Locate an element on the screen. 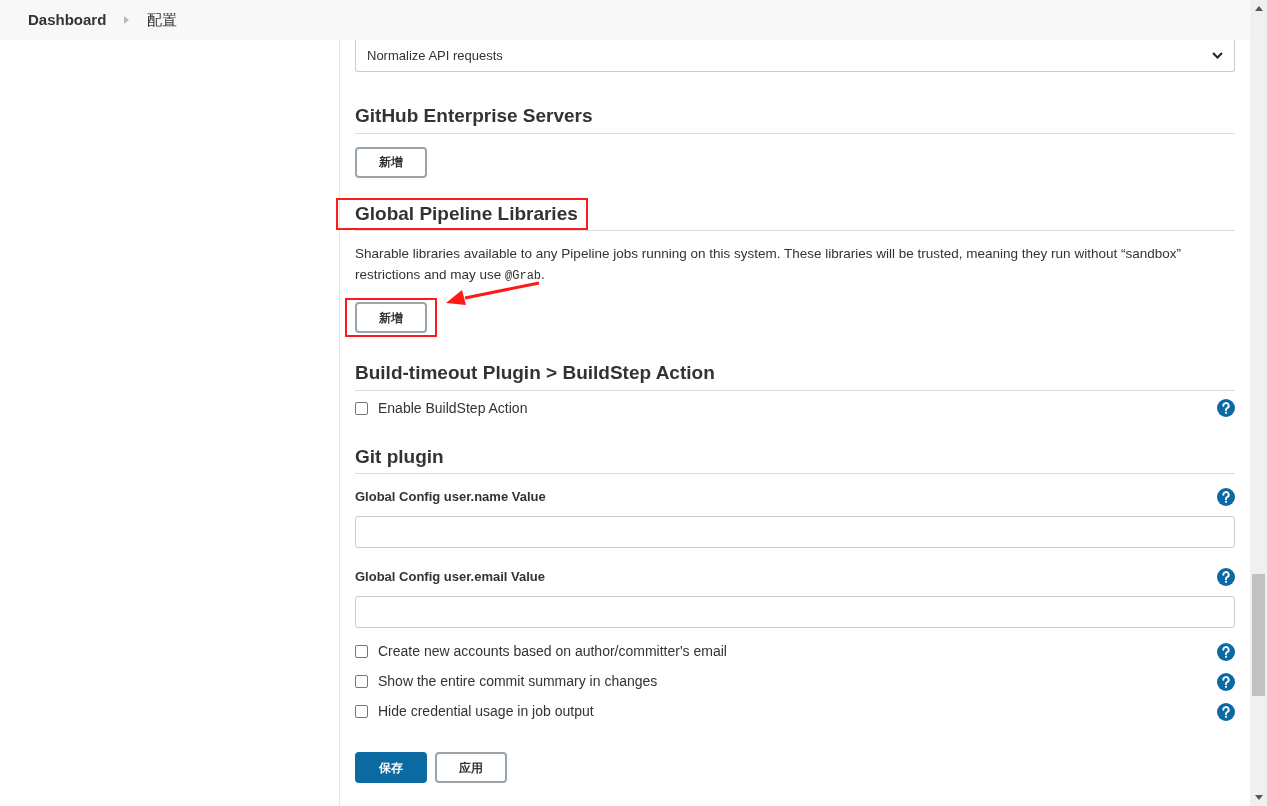  checkbox-label: Show the entire commit summary in changes is located at coordinates (518, 681).